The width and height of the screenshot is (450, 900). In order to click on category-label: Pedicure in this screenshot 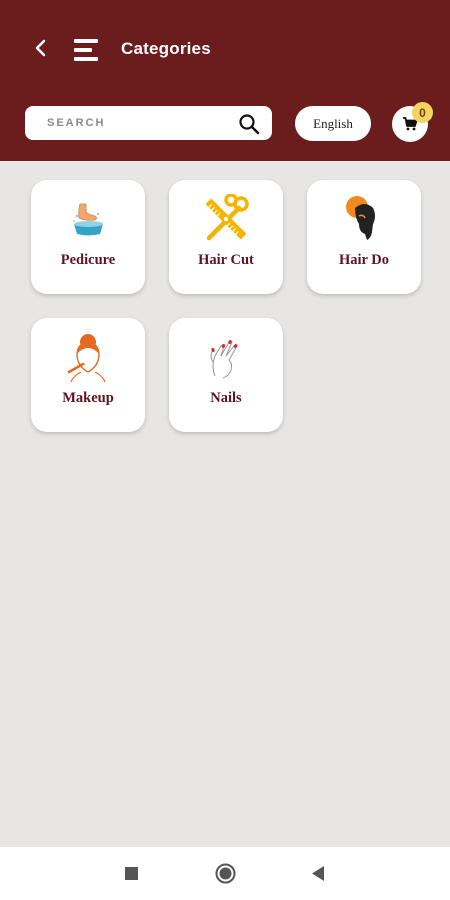, I will do `click(88, 260)`.